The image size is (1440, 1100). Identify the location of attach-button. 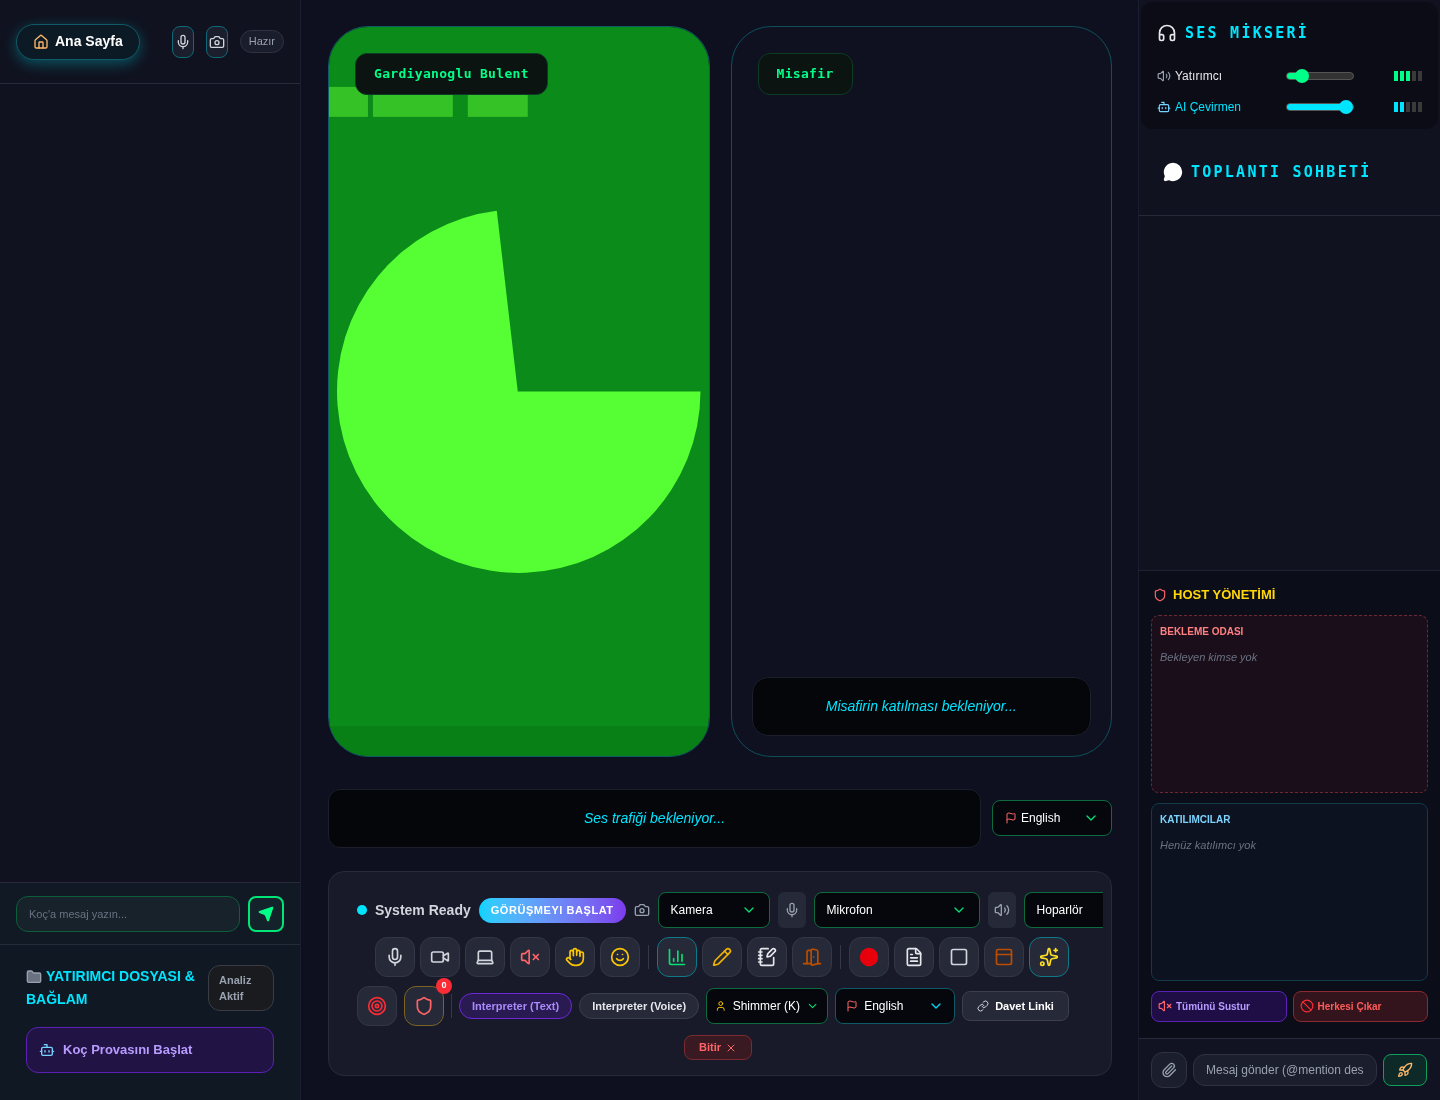
(1169, 1069).